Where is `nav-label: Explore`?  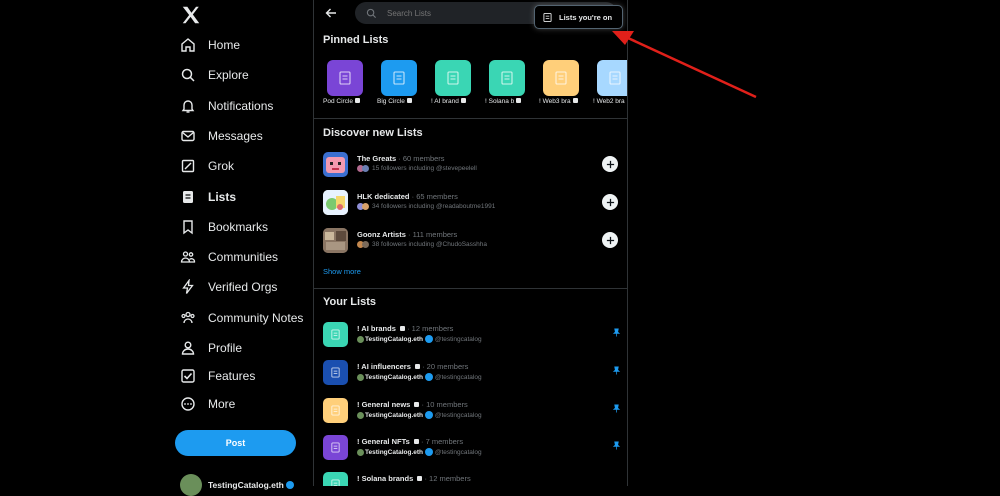 nav-label: Explore is located at coordinates (228, 75).